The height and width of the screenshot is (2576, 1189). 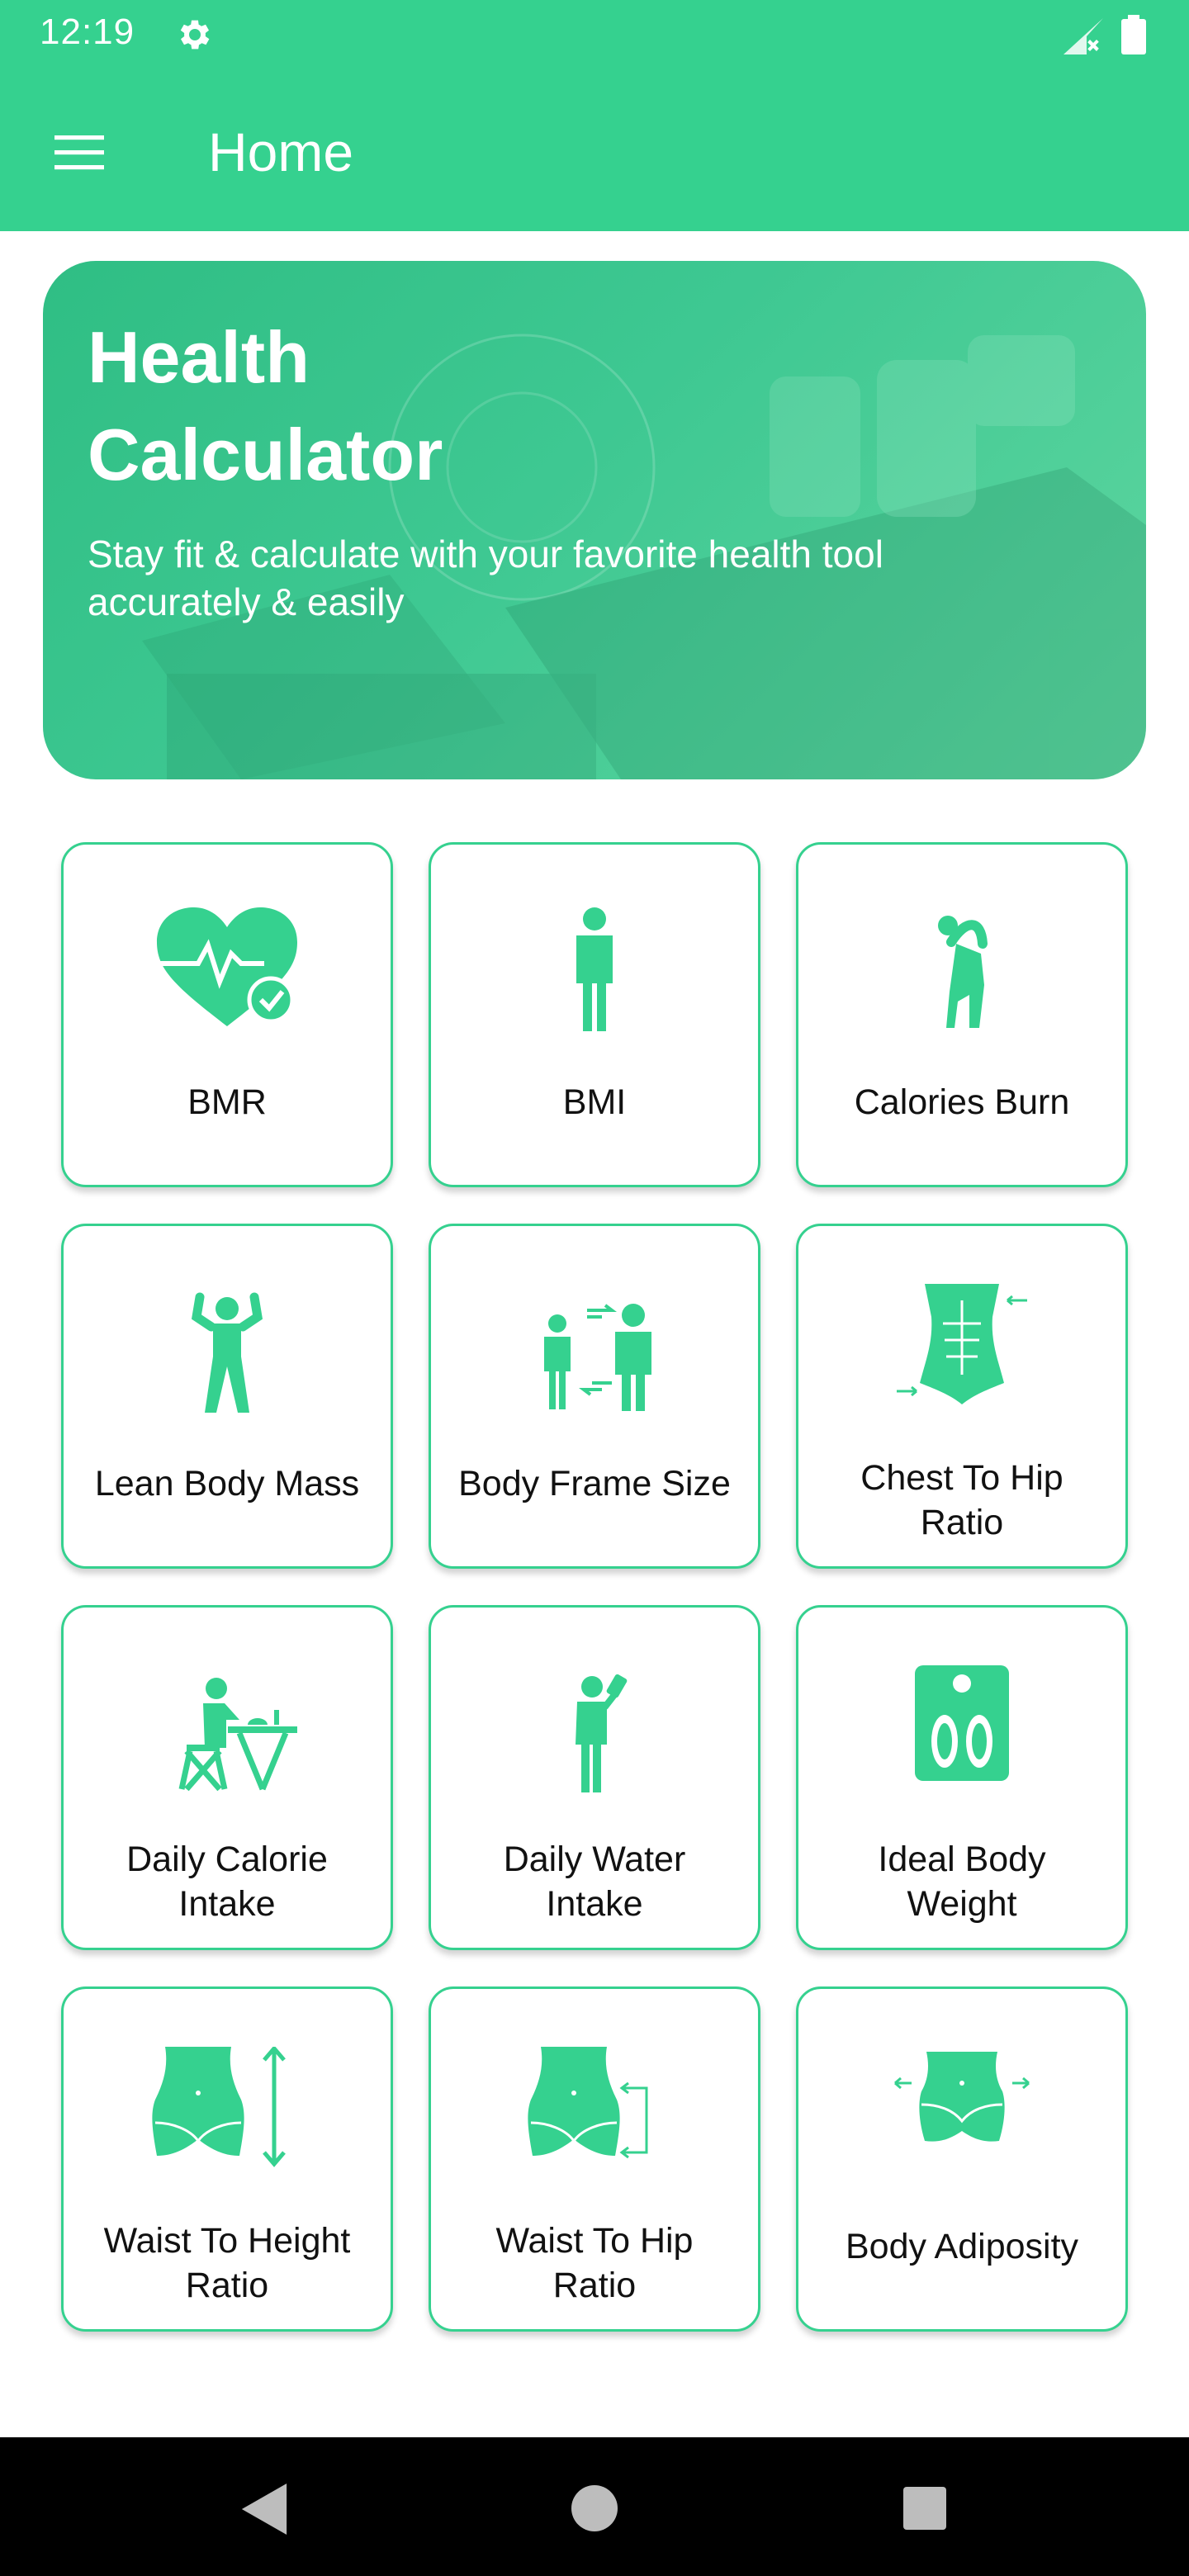 I want to click on tool-label: Lean Body Mass, so click(x=227, y=1483).